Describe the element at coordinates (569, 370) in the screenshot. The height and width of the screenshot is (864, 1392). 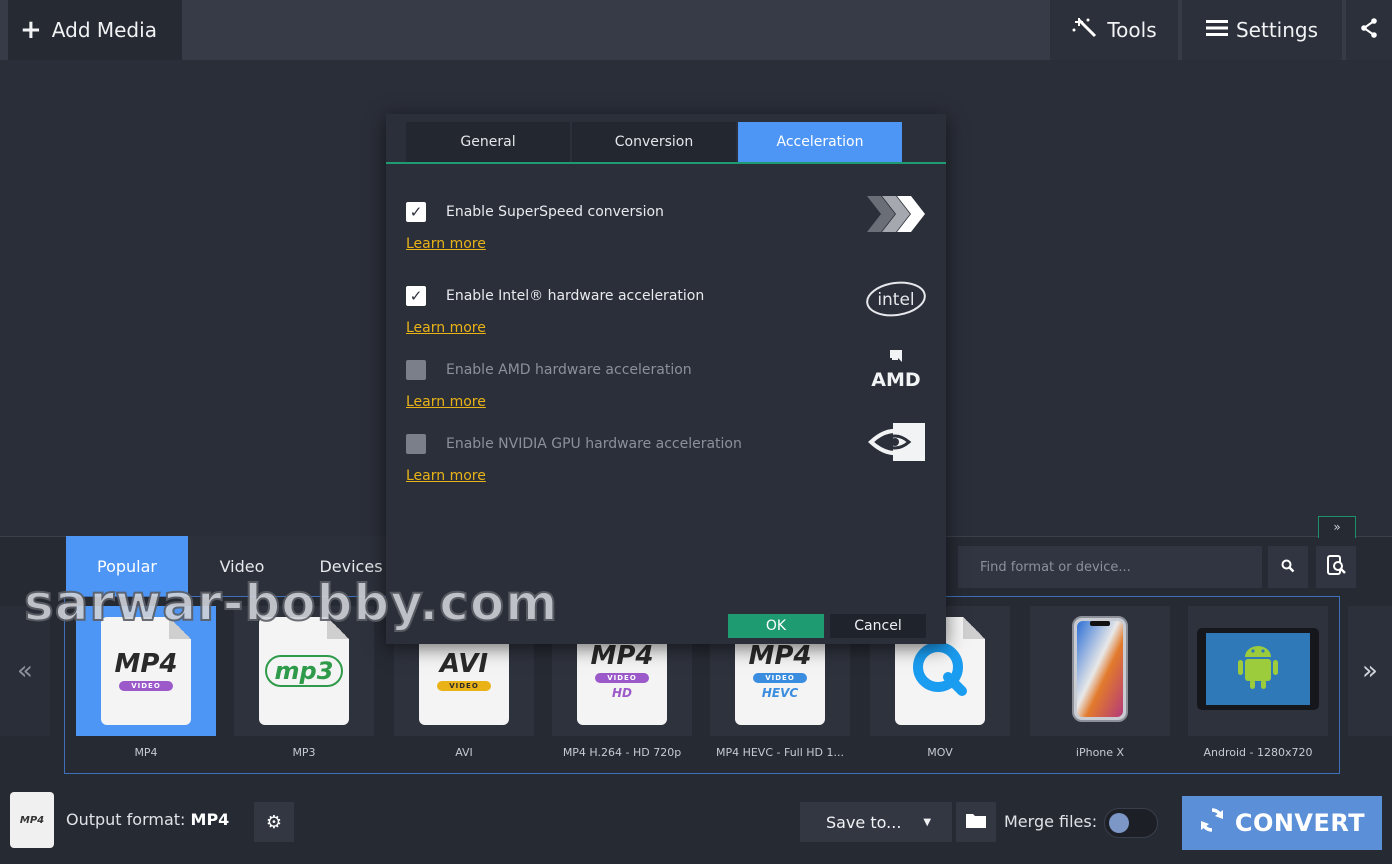
I see `amd-label: Enable AMD hardware acceleration` at that location.